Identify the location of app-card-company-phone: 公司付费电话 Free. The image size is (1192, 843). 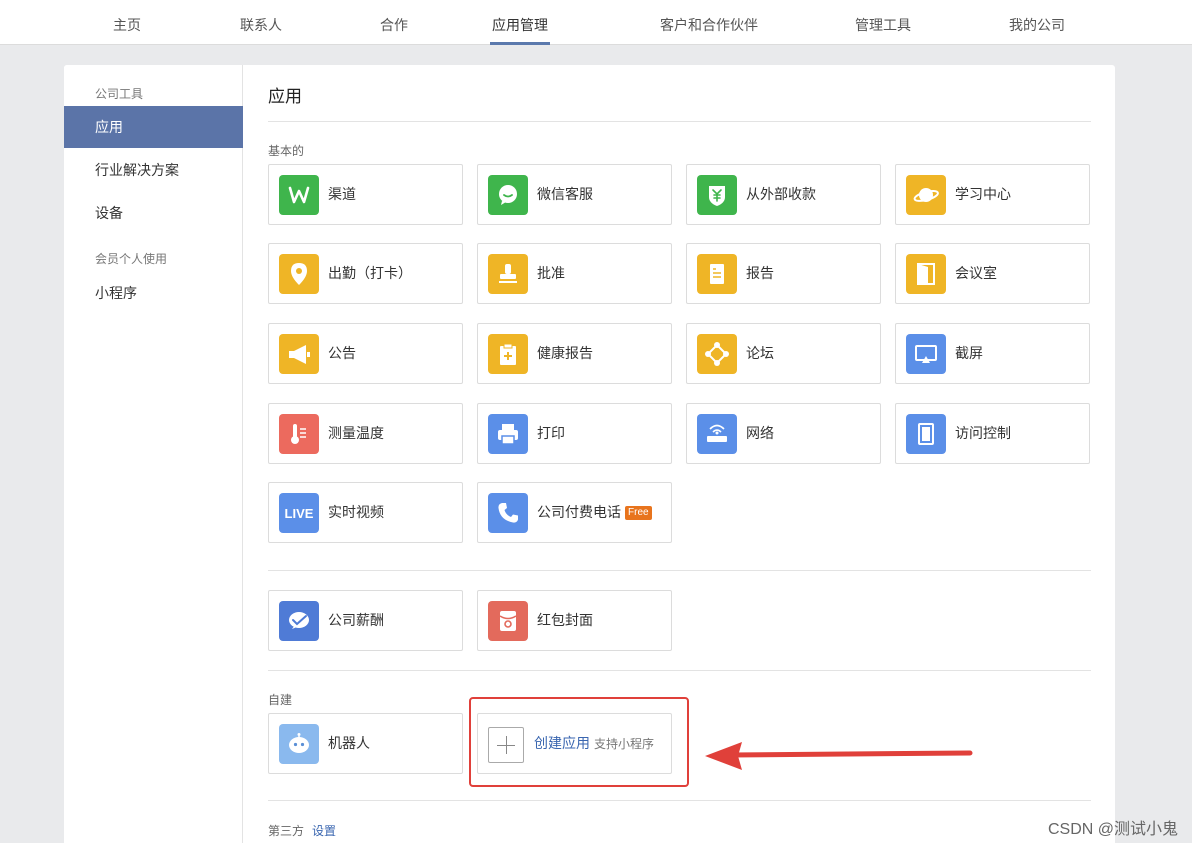
(574, 512).